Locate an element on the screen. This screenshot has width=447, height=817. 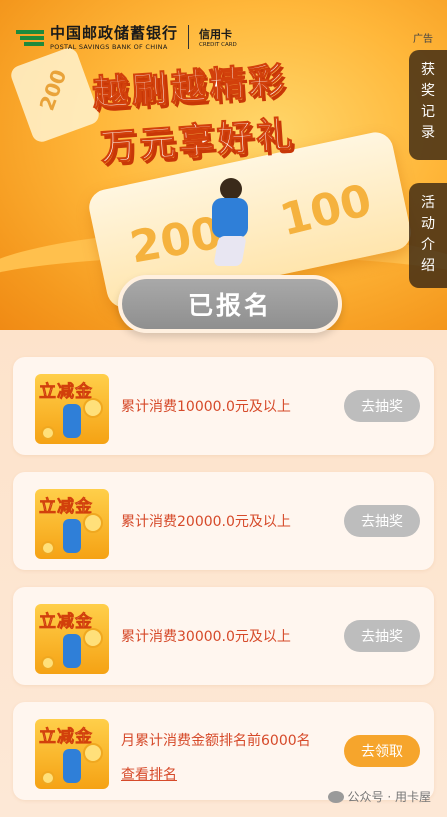
task-description: 累计消费10000.0元及以上 is located at coordinates (206, 407).